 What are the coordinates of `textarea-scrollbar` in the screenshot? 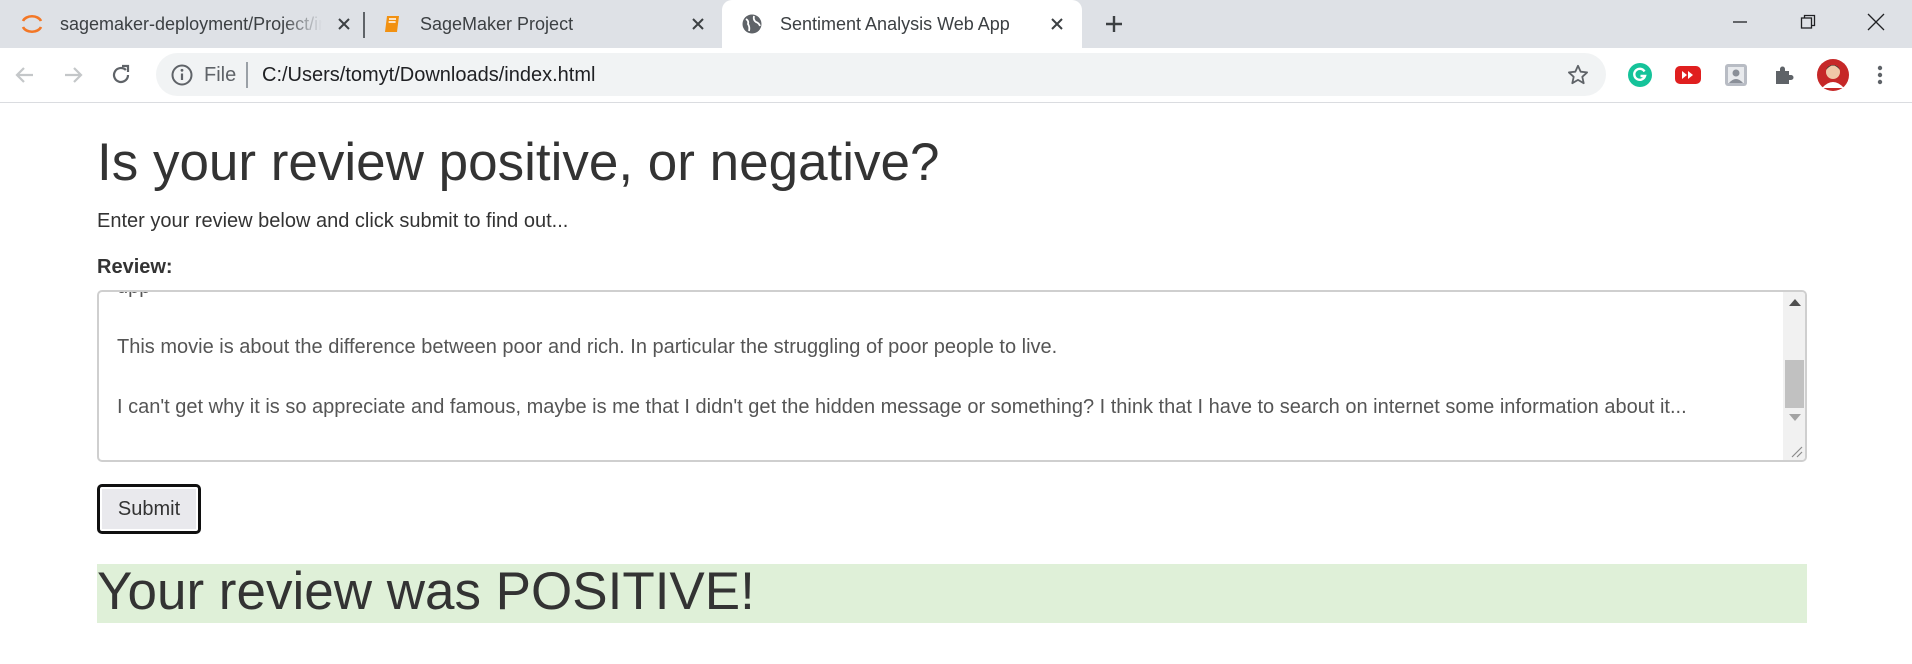 It's located at (1794, 376).